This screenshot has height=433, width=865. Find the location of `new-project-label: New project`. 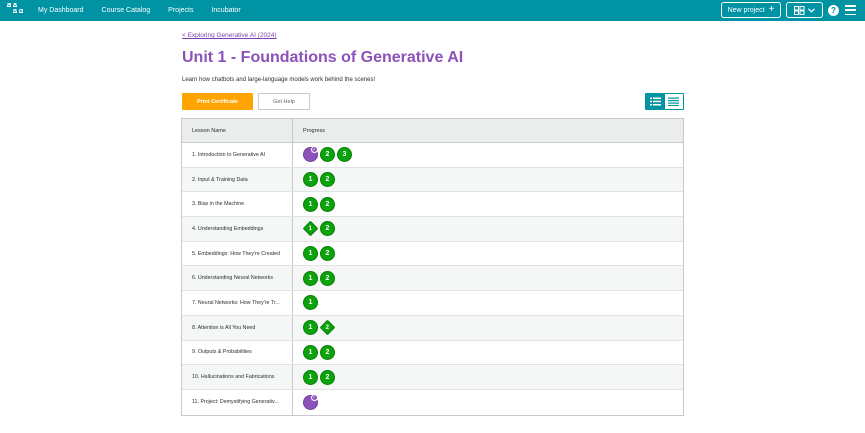

new-project-label: New project is located at coordinates (746, 10).